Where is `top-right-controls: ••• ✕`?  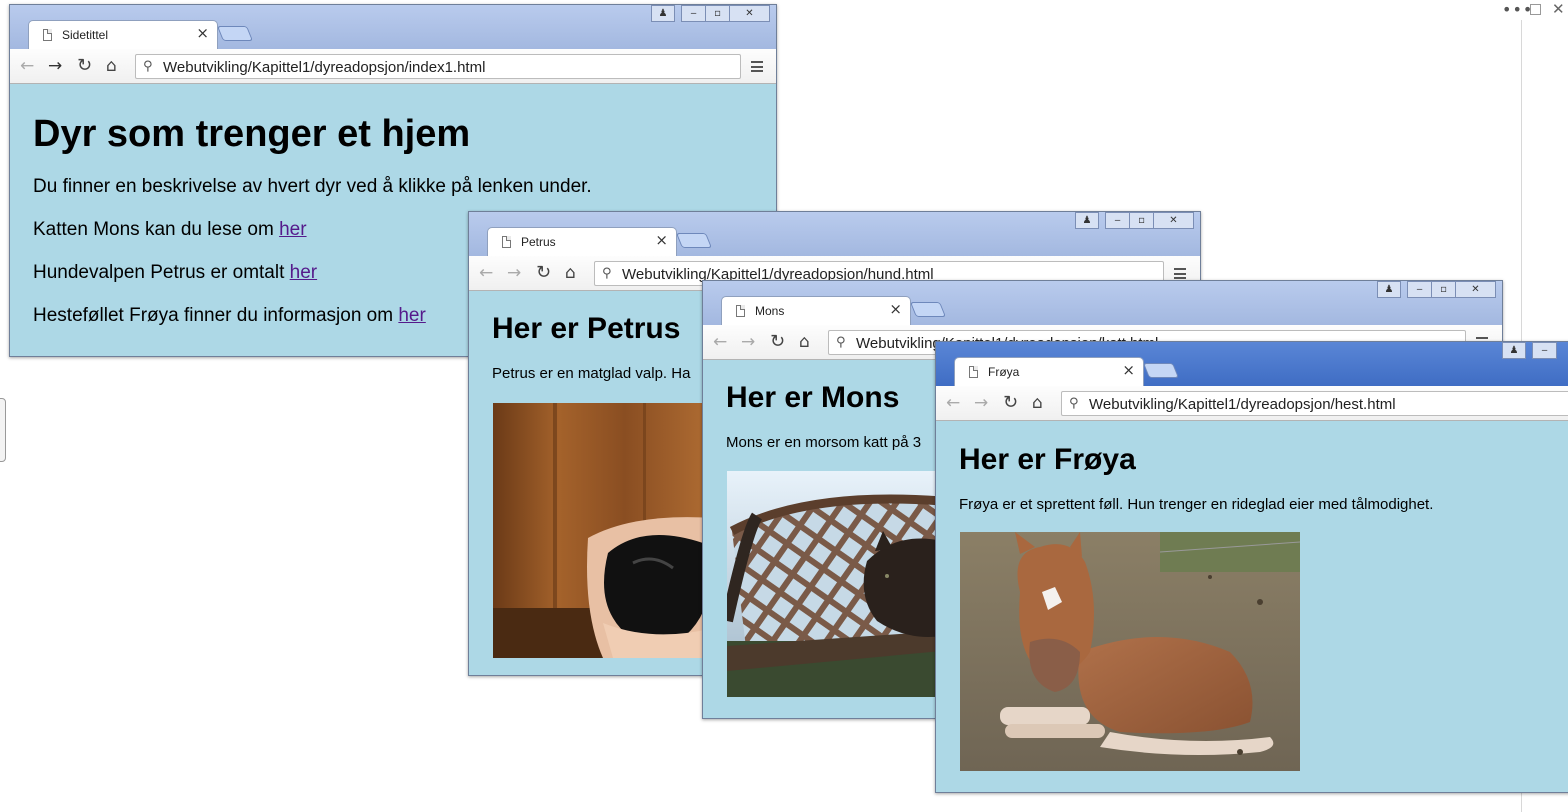
top-right-controls: ••• ✕ is located at coordinates (1533, 11).